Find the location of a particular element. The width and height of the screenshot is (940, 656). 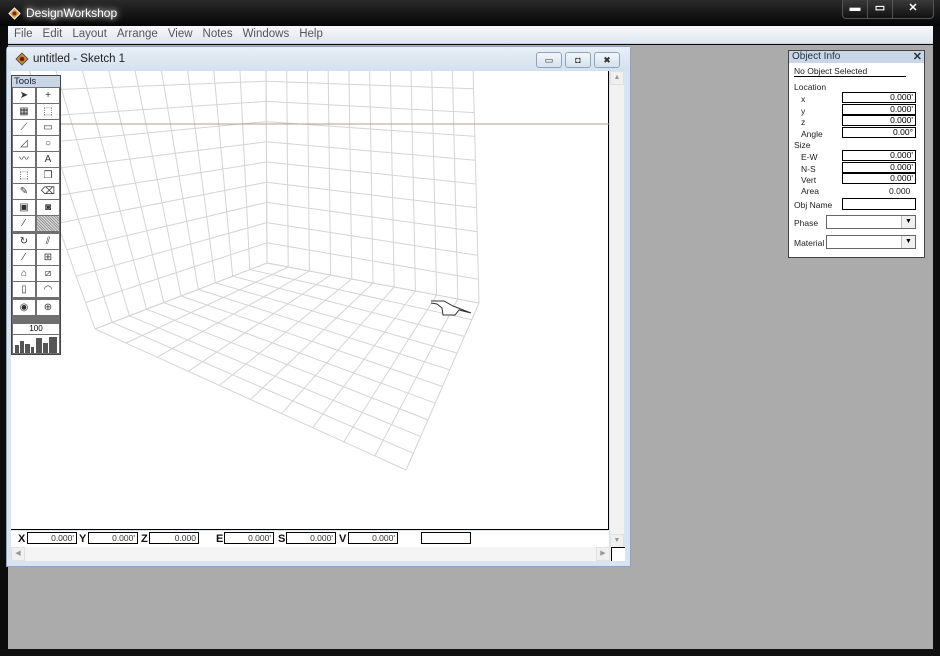

vertical-scrollbar is located at coordinates (617, 311).